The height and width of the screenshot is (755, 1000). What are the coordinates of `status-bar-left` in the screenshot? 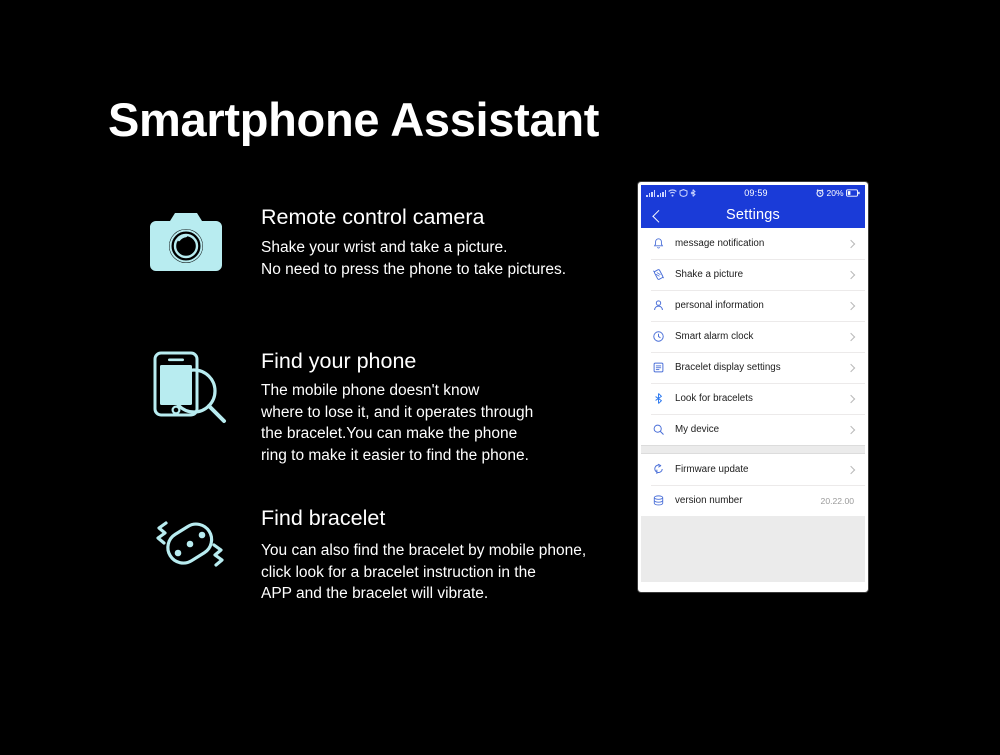 It's located at (671, 193).